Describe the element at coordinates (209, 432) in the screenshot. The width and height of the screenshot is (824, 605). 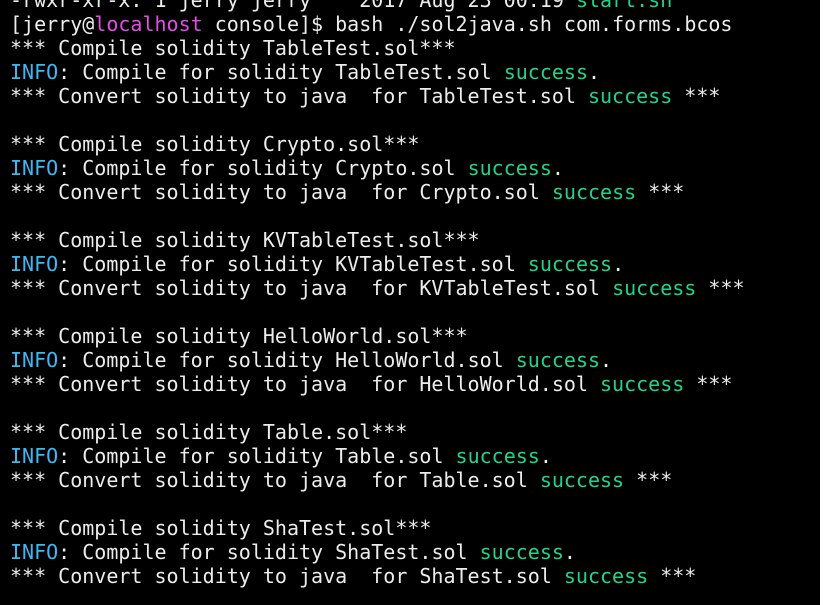
I see `output-text: *** Compile solidity Table.sol***` at that location.